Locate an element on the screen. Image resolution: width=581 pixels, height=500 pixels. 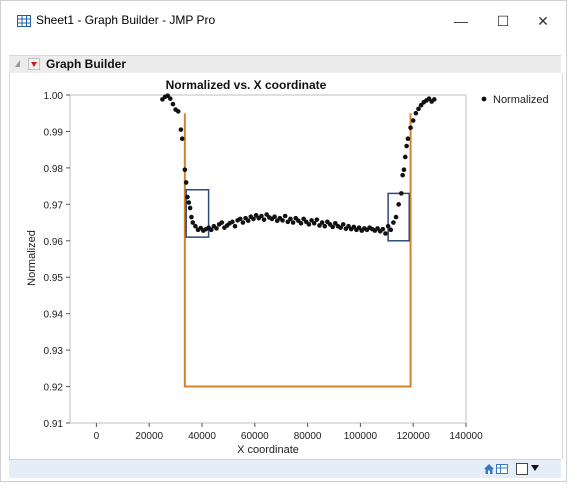
x-tick-label: 60000 is located at coordinates (255, 436).